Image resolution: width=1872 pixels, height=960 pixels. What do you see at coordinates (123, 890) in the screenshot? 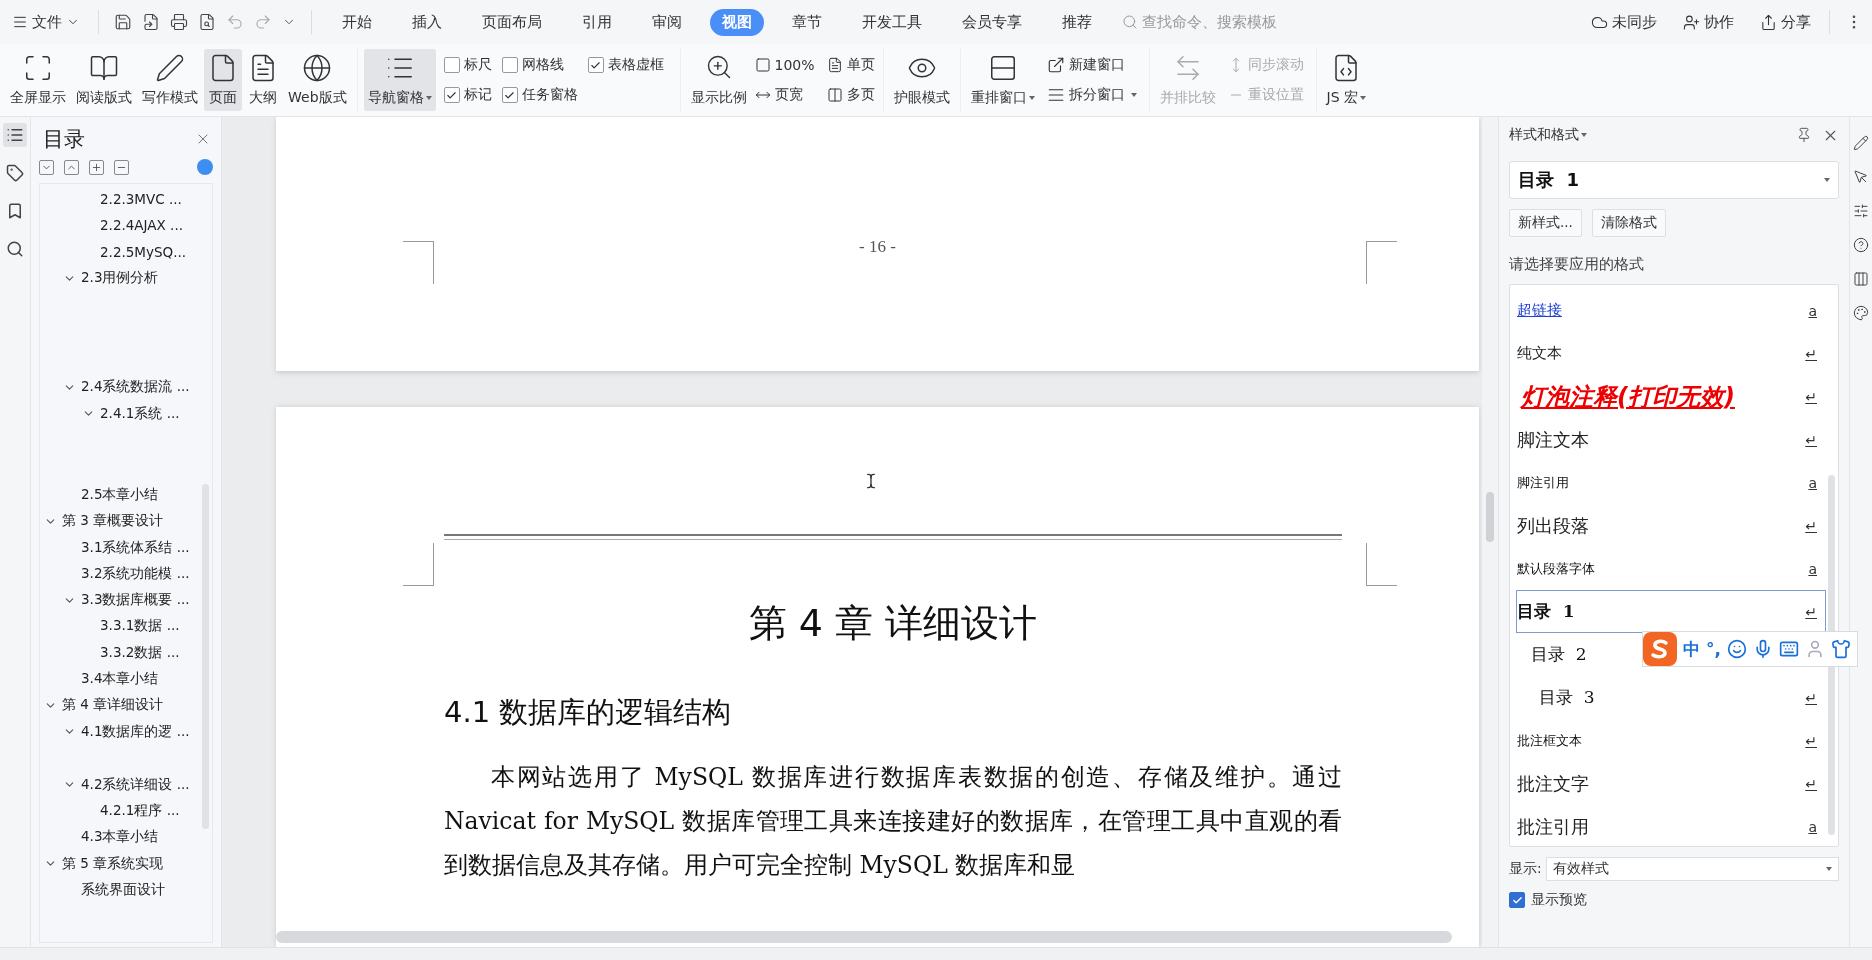
I see `toc-item: 系统界面设计` at bounding box center [123, 890].